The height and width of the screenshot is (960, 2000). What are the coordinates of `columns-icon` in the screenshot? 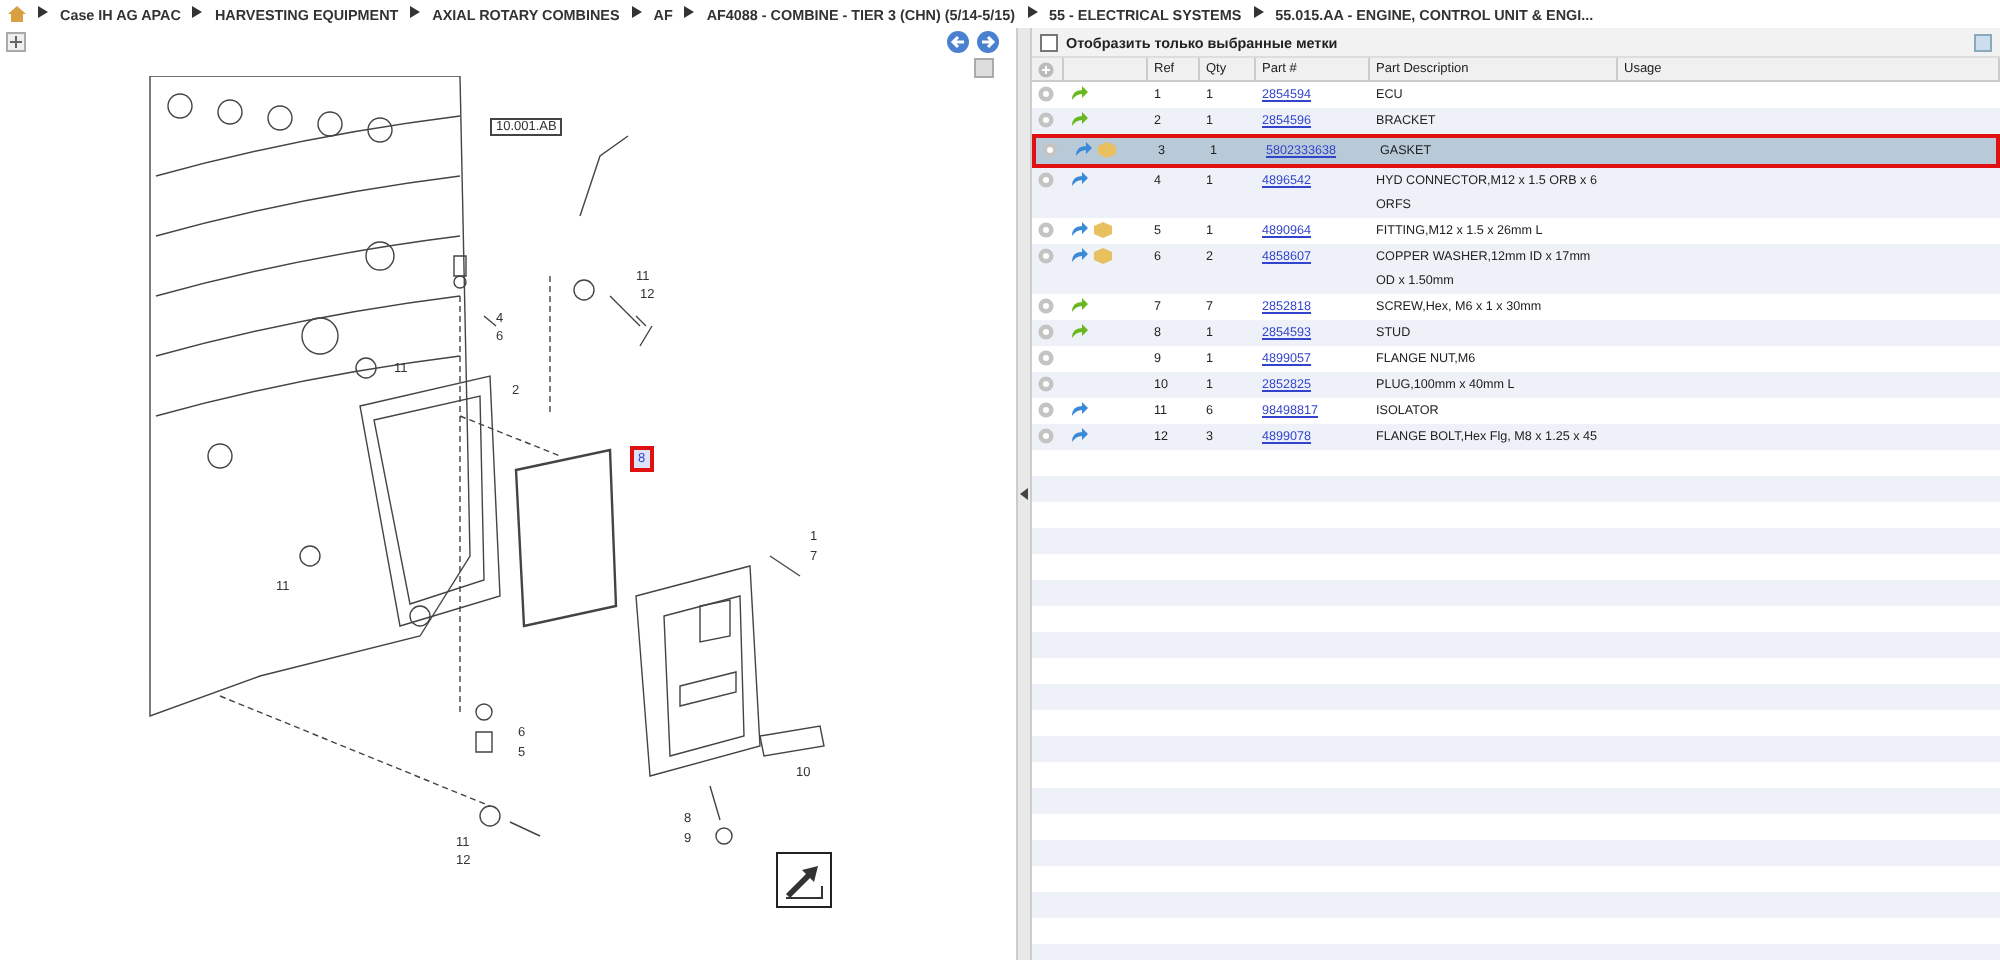 It's located at (1983, 42).